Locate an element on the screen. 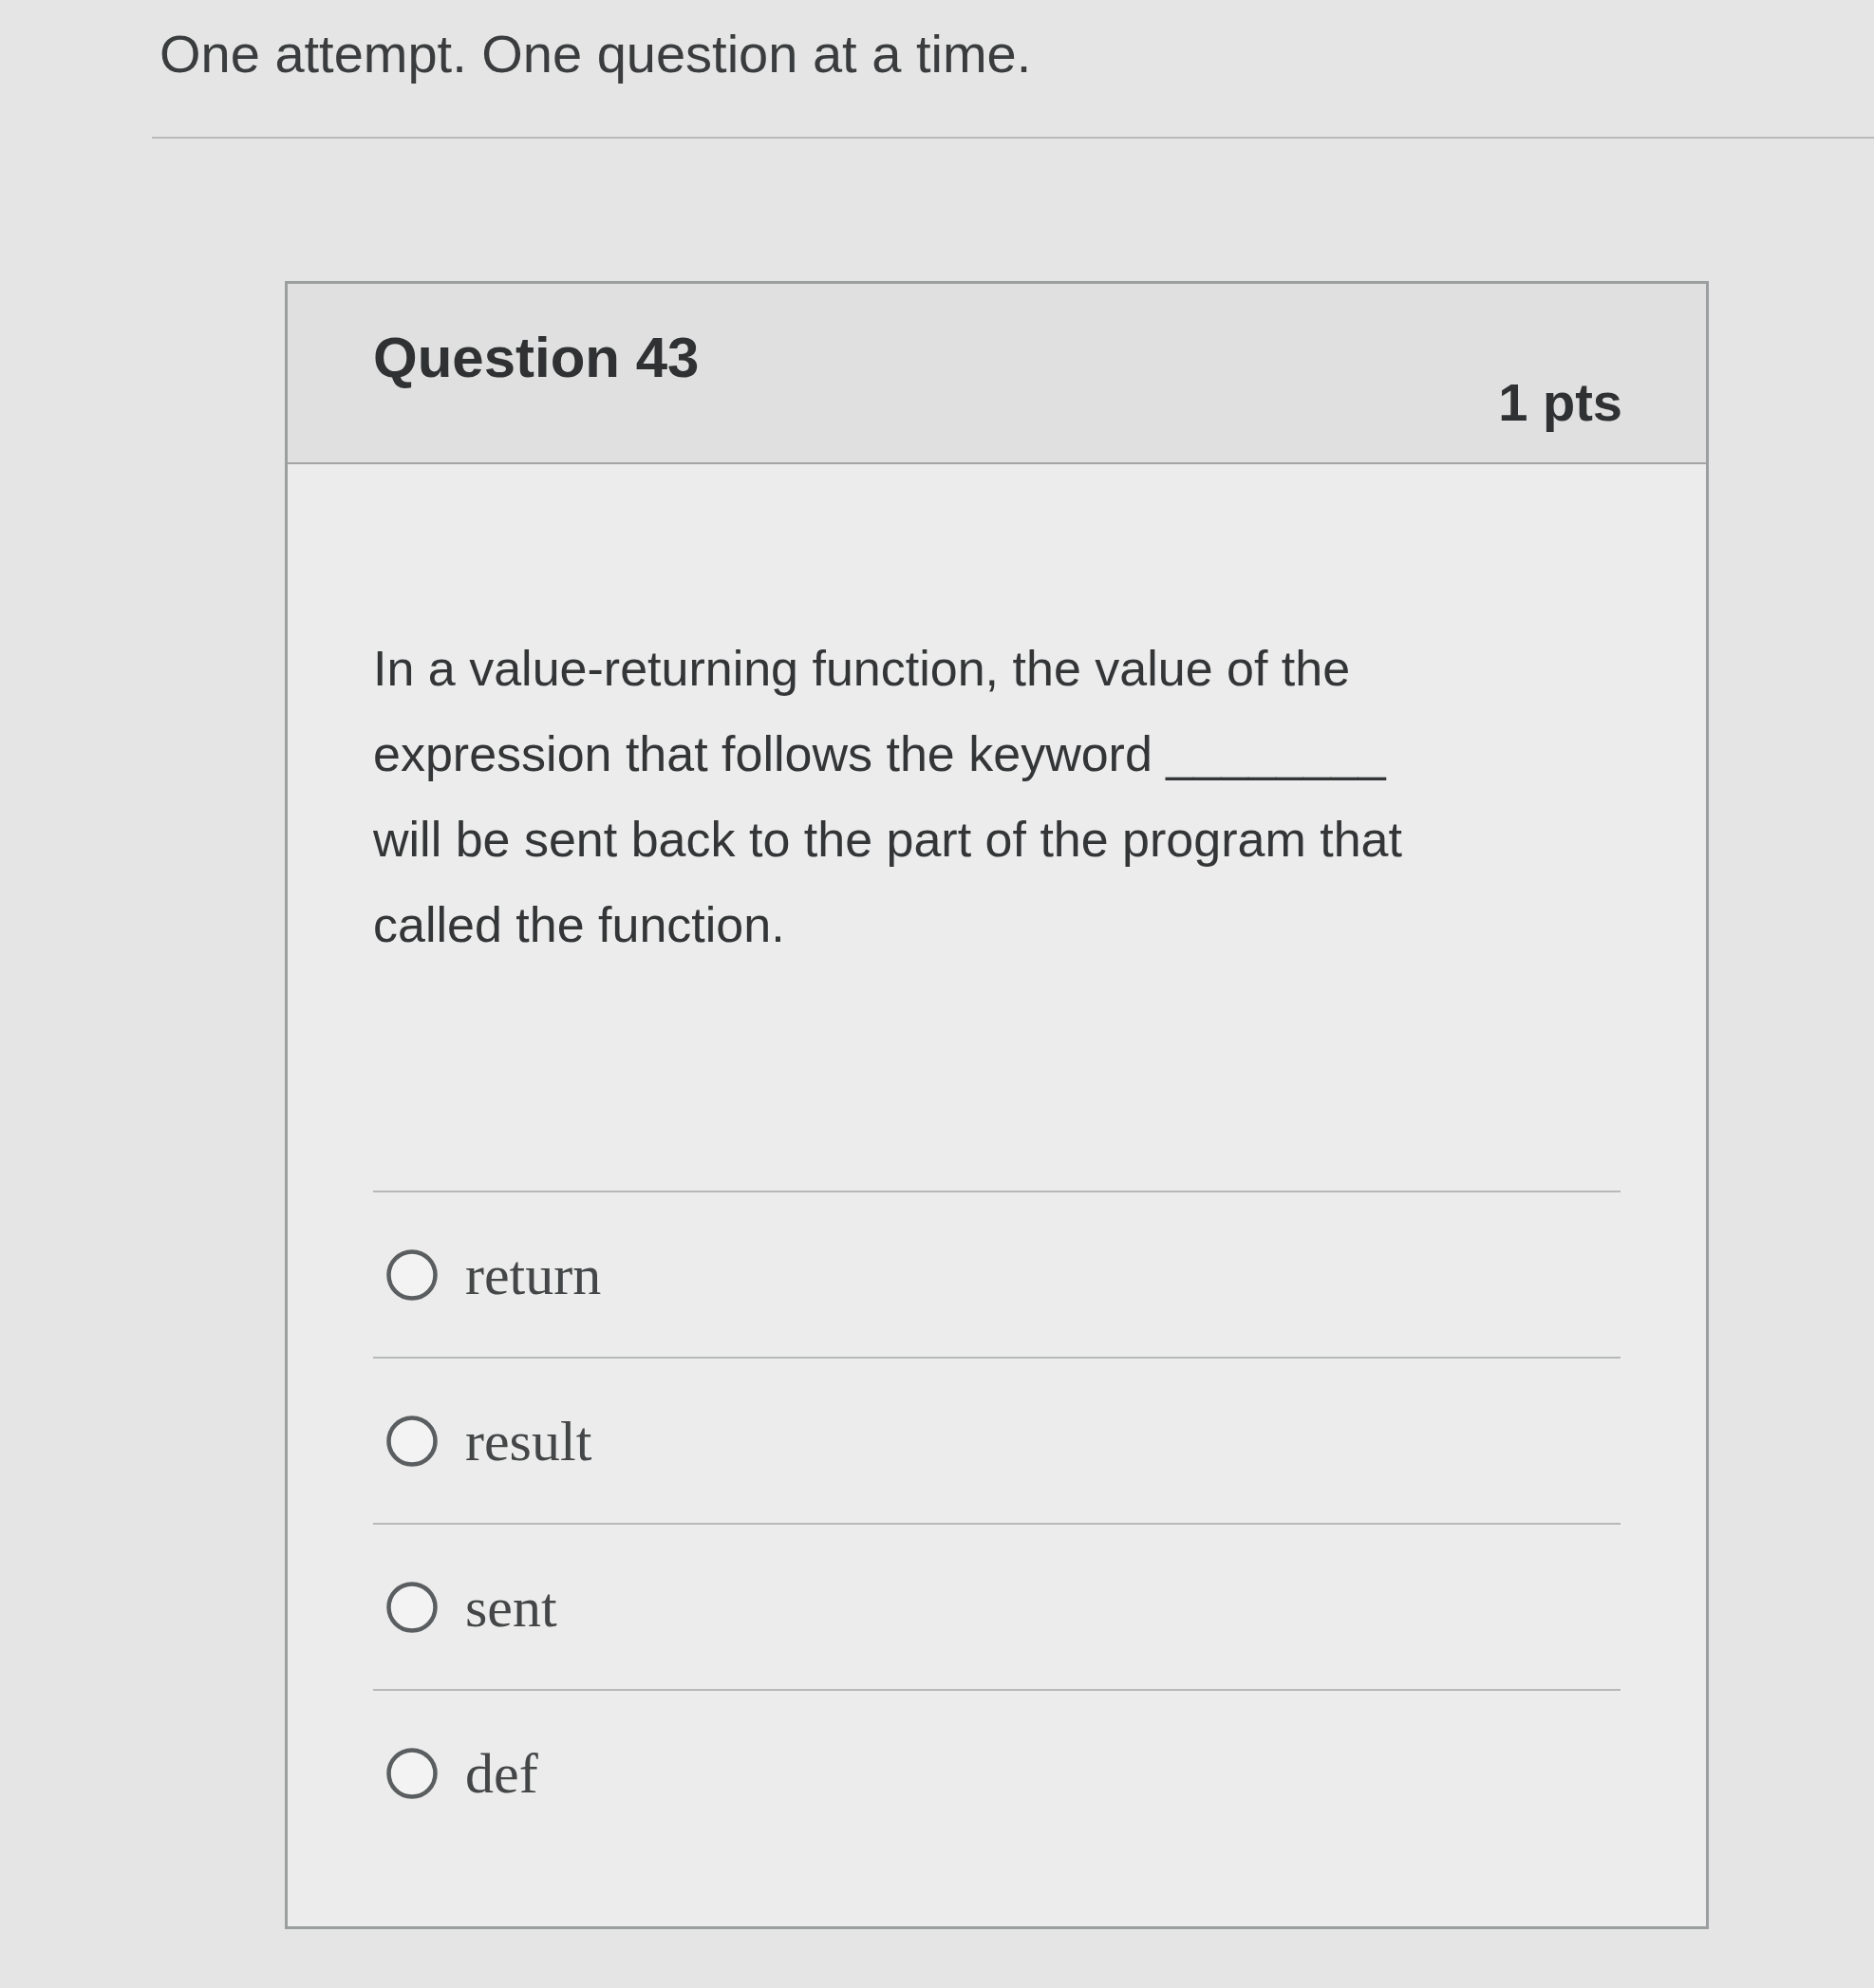 The height and width of the screenshot is (1988, 1874). answer-label: return is located at coordinates (533, 1275).